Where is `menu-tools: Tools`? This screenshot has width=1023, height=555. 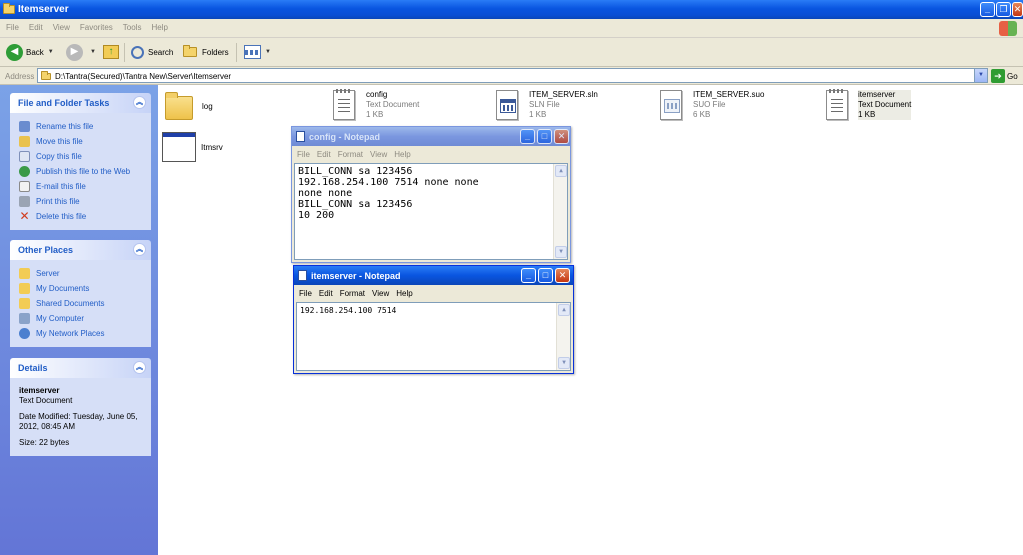 menu-tools: Tools is located at coordinates (132, 25).